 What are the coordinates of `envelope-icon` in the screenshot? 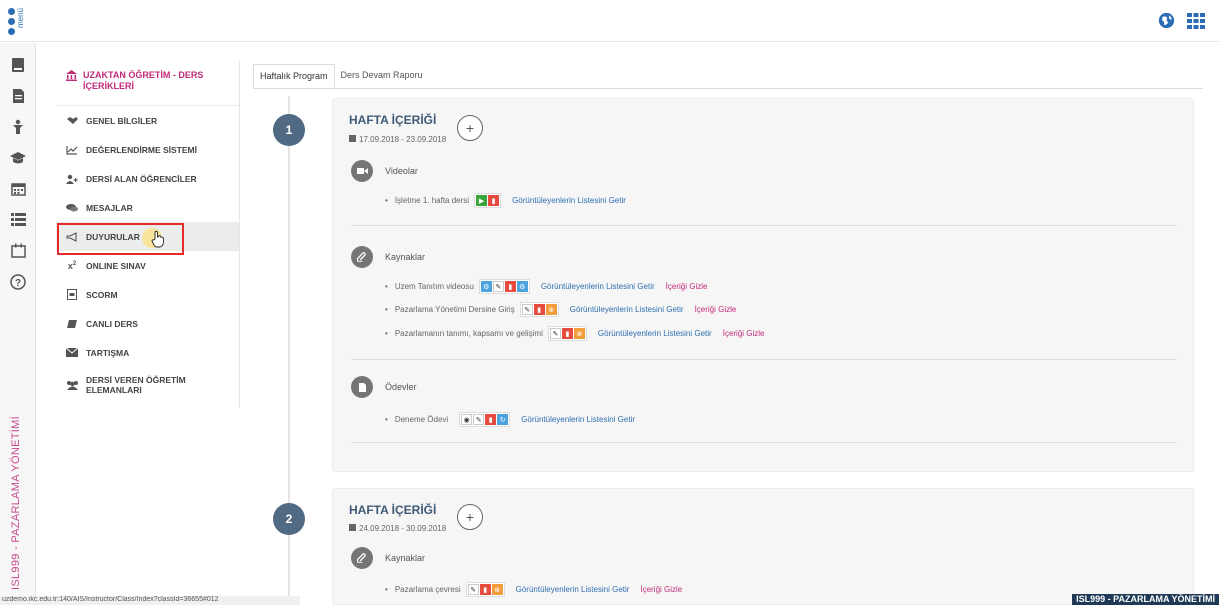 It's located at (72, 352).